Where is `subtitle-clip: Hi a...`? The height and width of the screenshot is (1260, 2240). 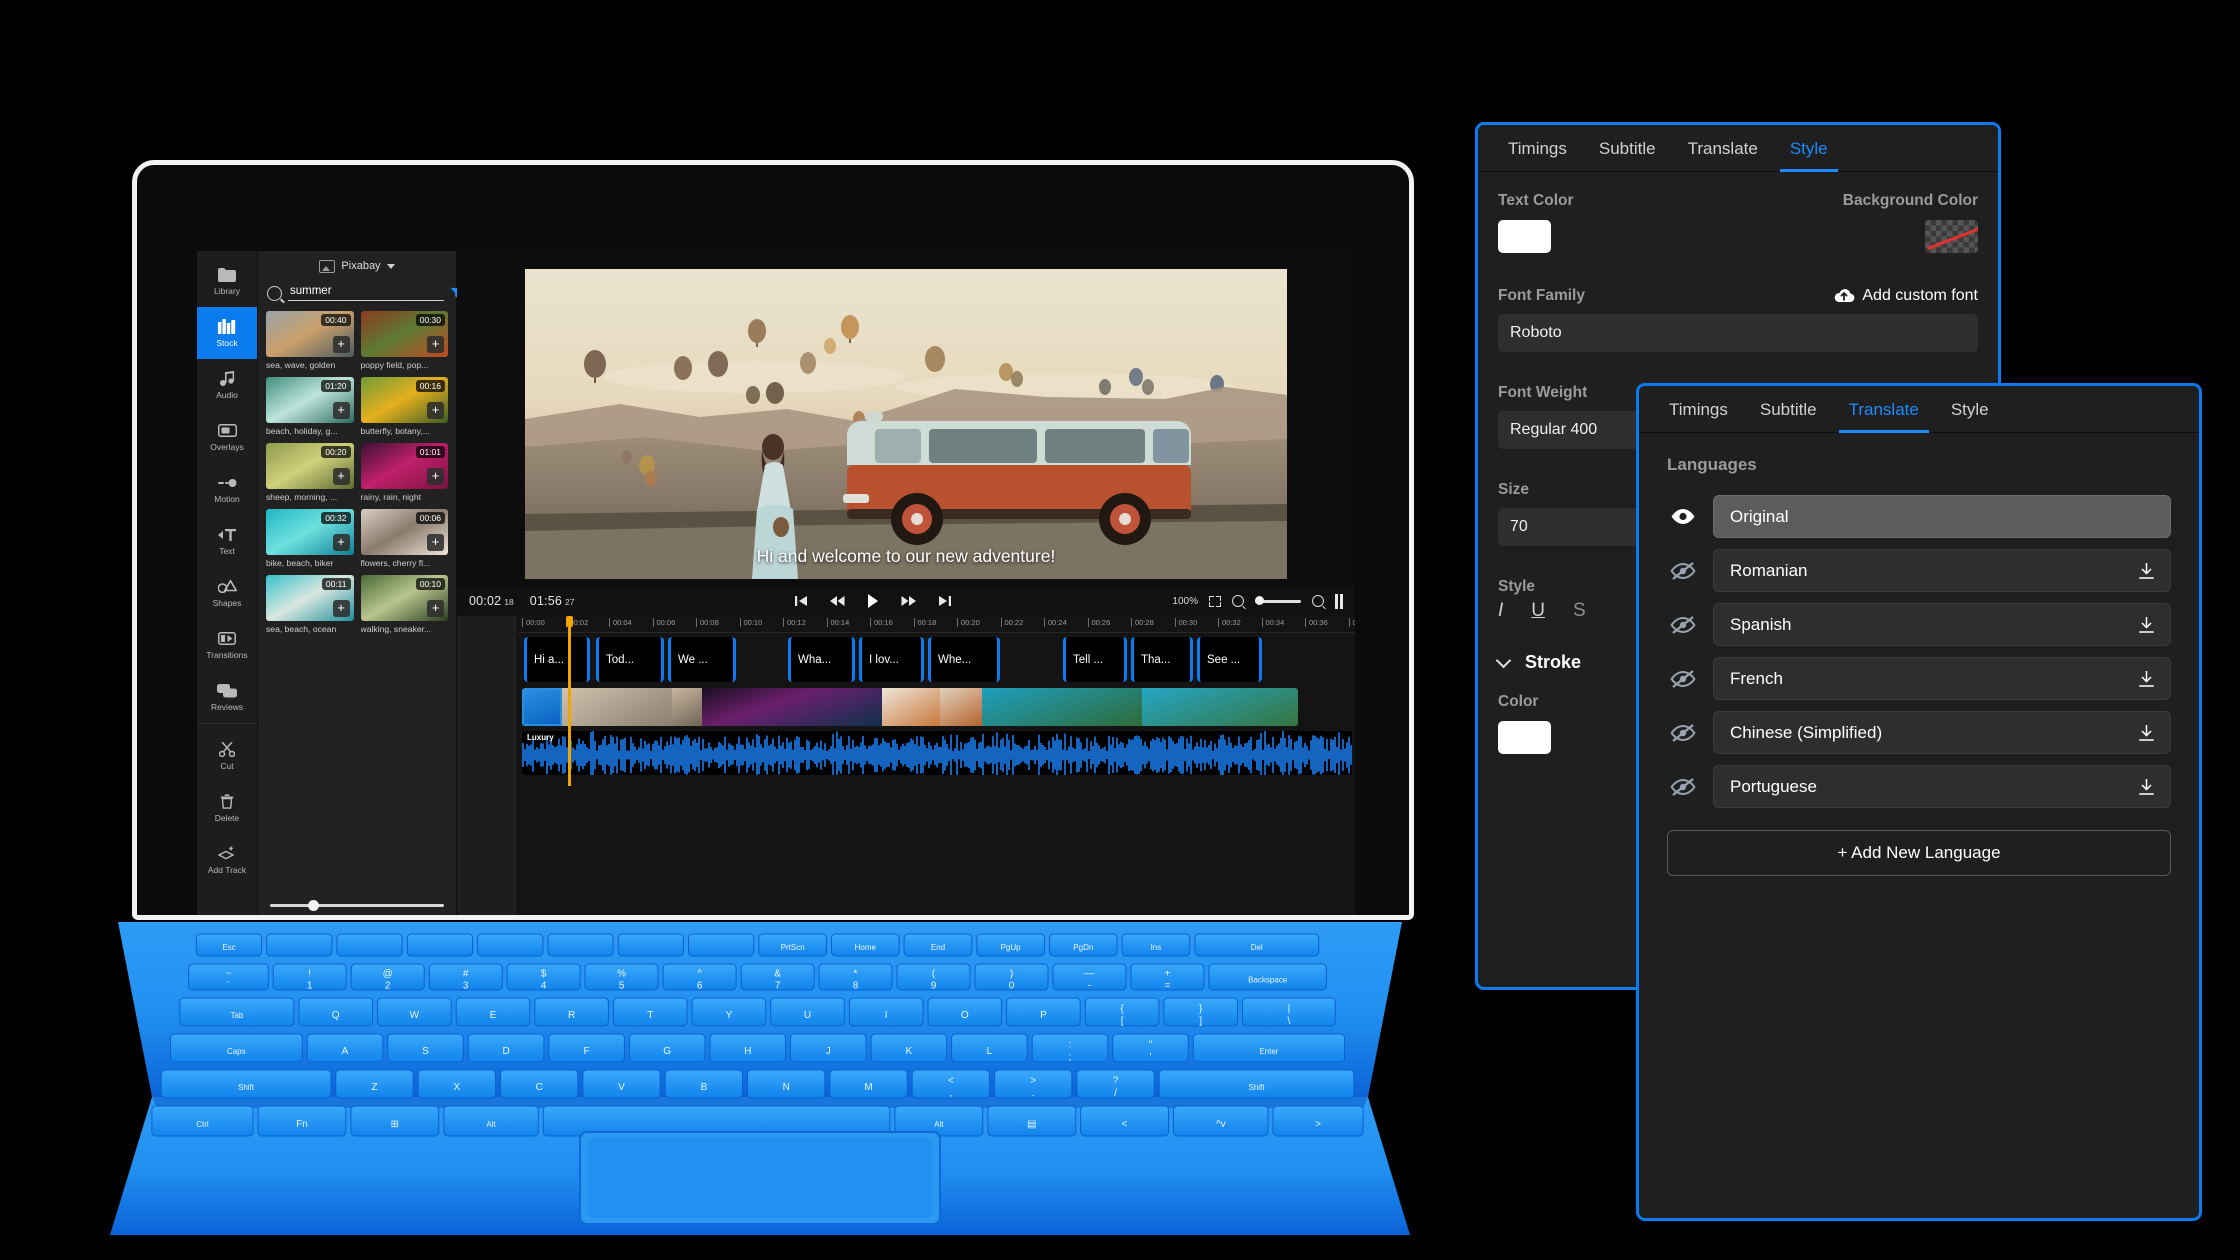 subtitle-clip: Hi a... is located at coordinates (557, 659).